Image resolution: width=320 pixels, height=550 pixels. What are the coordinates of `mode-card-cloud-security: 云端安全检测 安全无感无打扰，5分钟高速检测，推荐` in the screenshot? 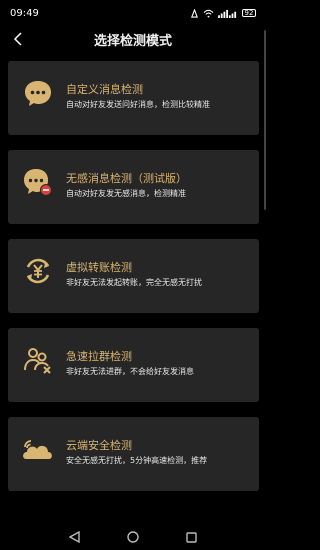 It's located at (133, 454).